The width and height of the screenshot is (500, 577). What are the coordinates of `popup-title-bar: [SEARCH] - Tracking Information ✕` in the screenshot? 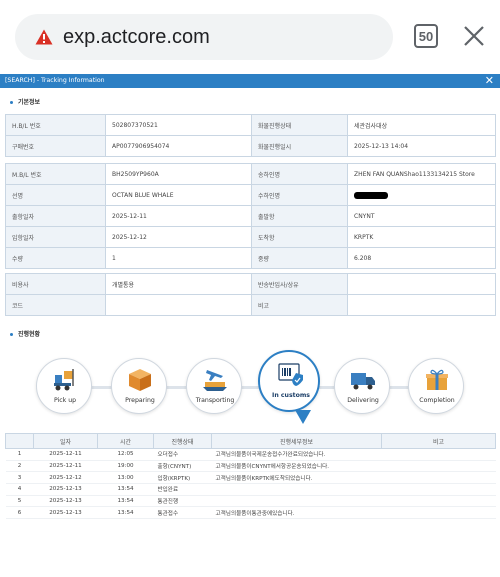 It's located at (250, 81).